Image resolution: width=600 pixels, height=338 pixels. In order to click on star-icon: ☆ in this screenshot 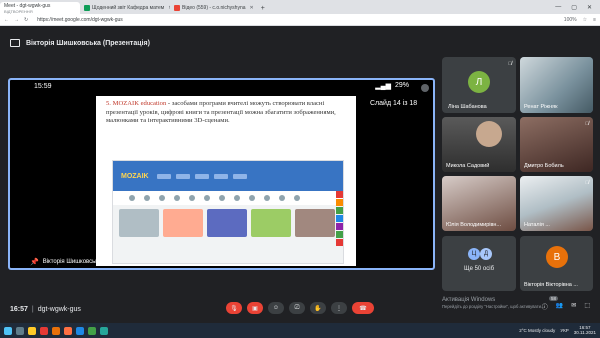, I will do `click(585, 20)`.